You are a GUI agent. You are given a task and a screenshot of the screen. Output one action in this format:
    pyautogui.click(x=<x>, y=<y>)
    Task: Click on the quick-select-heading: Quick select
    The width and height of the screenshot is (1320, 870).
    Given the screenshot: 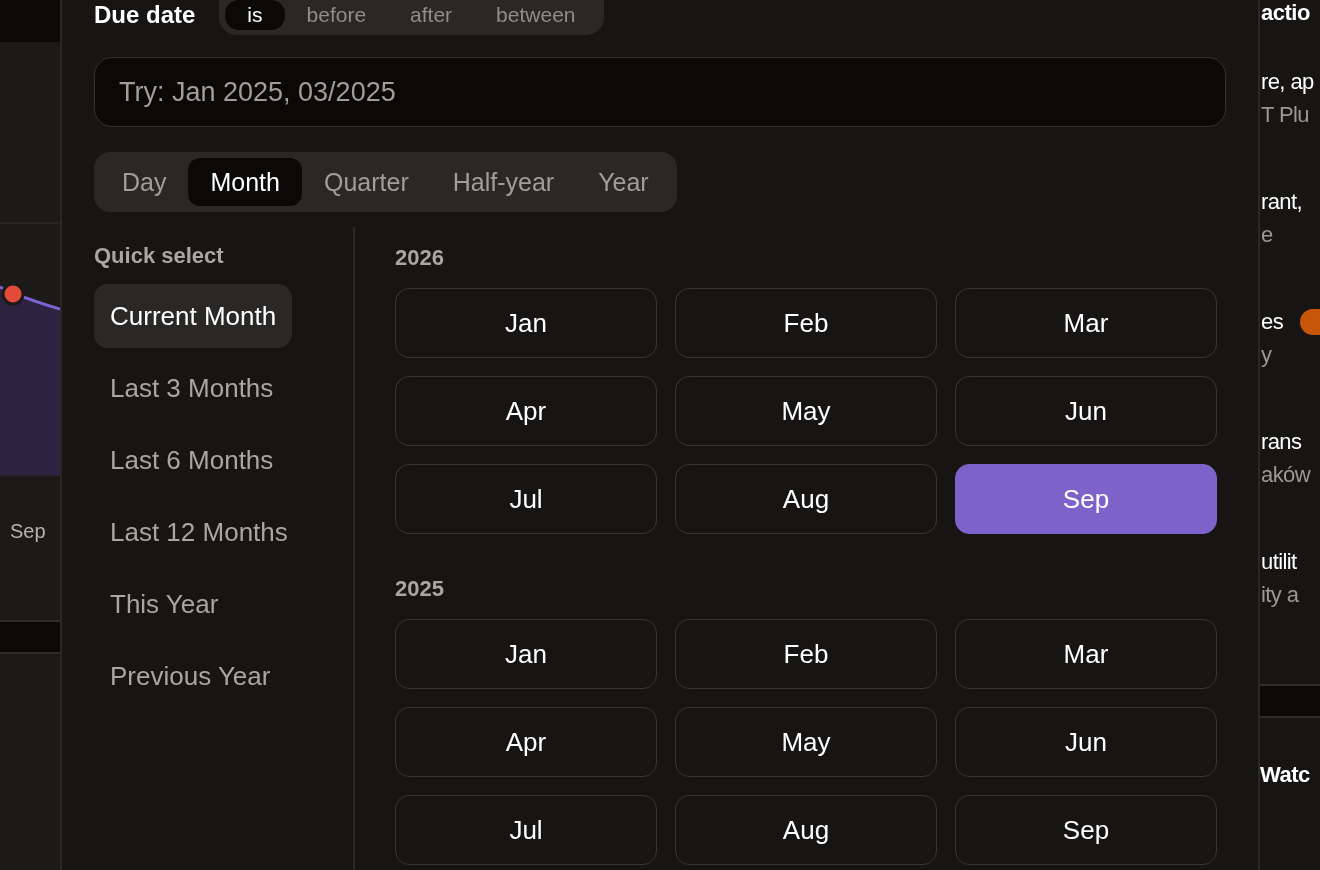 What is the action you would take?
    pyautogui.click(x=159, y=255)
    